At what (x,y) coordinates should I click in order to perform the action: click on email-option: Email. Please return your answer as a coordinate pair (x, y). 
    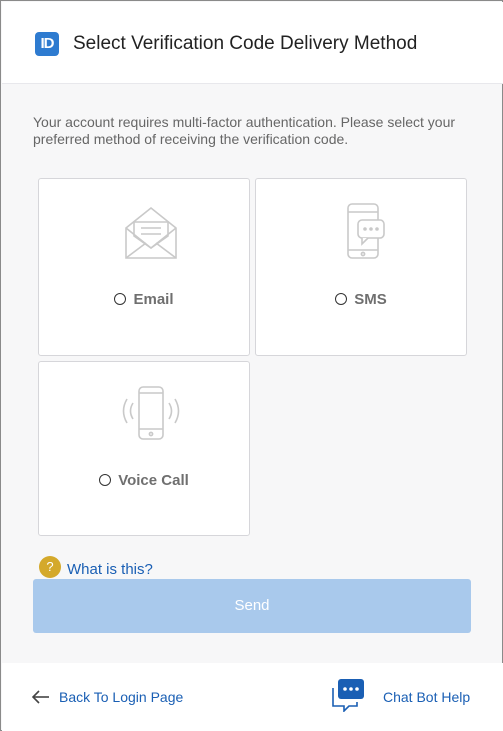
    Looking at the image, I should click on (144, 299).